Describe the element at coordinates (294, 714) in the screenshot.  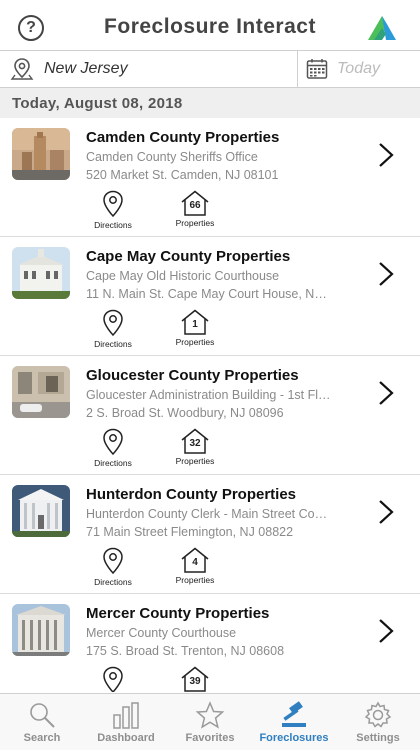
I see `gavel-icon` at that location.